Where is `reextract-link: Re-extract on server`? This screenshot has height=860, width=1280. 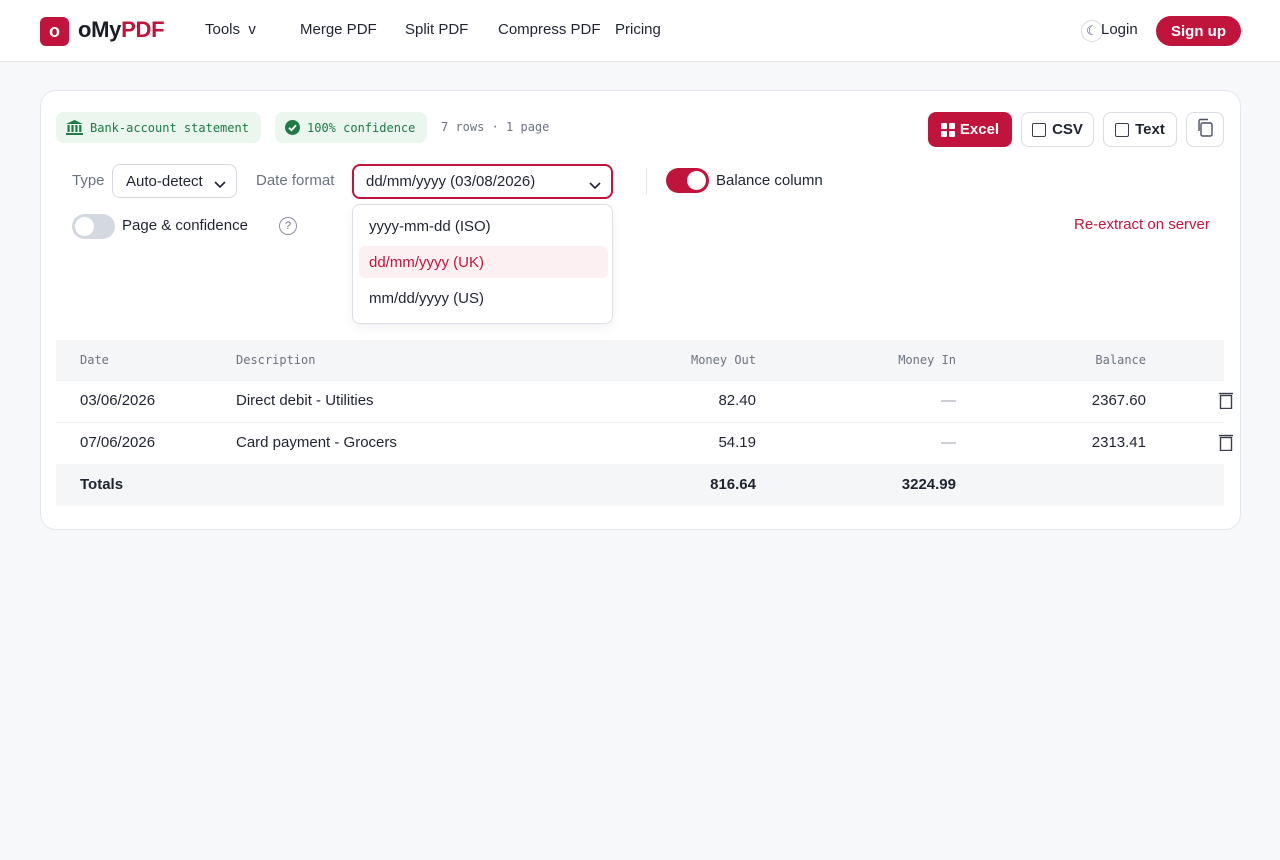
reextract-link: Re-extract on server is located at coordinates (1142, 224).